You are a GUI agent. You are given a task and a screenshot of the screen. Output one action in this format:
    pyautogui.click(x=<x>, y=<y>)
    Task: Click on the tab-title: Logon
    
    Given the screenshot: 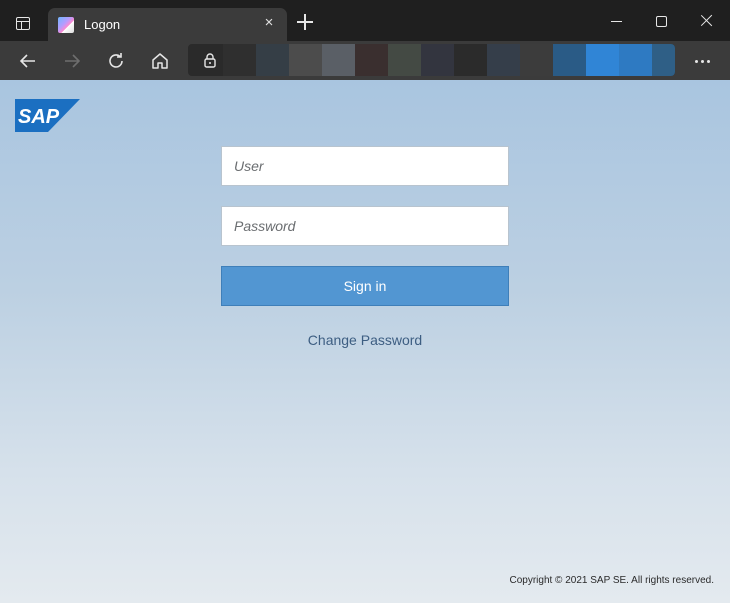 What is the action you would take?
    pyautogui.click(x=102, y=24)
    